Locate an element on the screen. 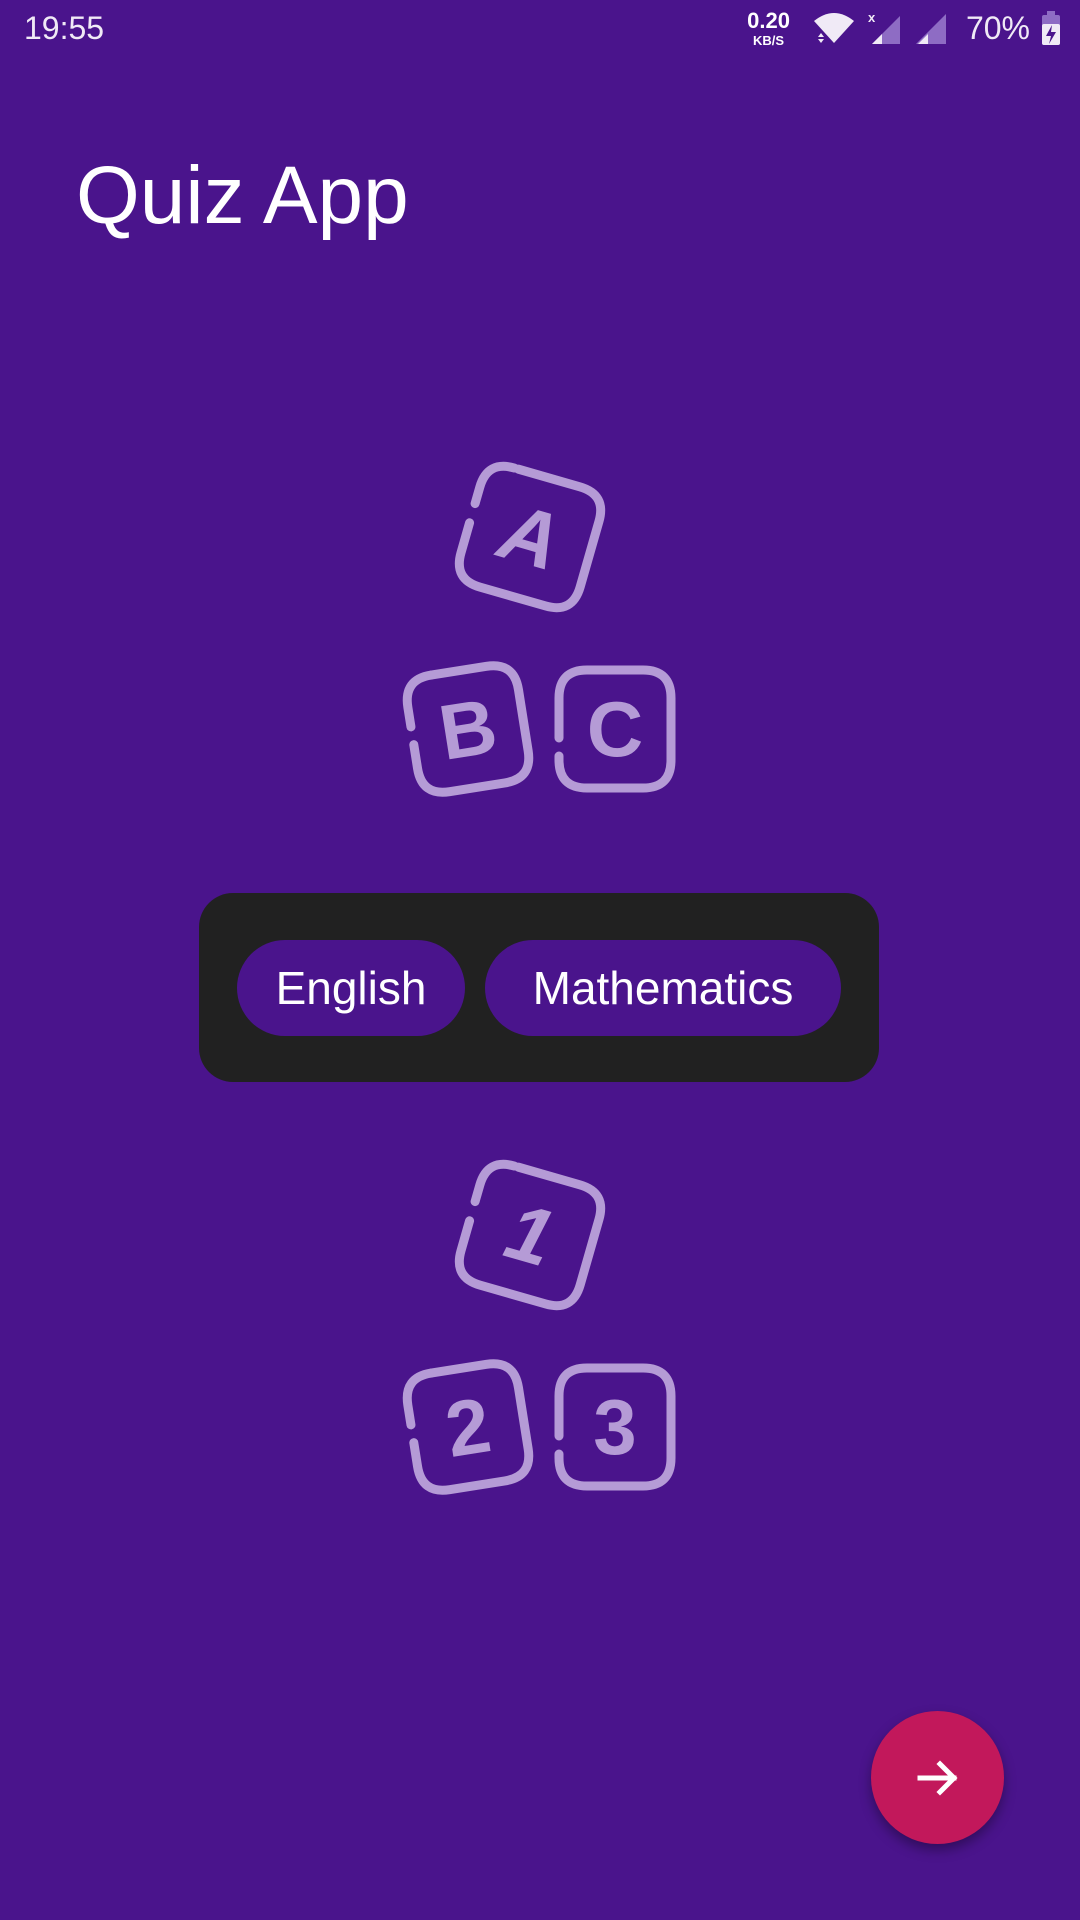 The height and width of the screenshot is (1920, 1080). letter-blocks-icon: A B C is located at coordinates (539, 629).